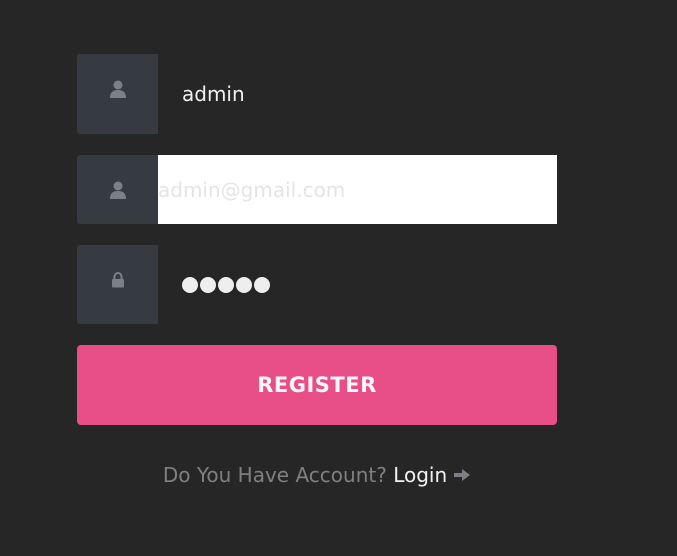  Describe the element at coordinates (357, 284) in the screenshot. I see `password-field` at that location.